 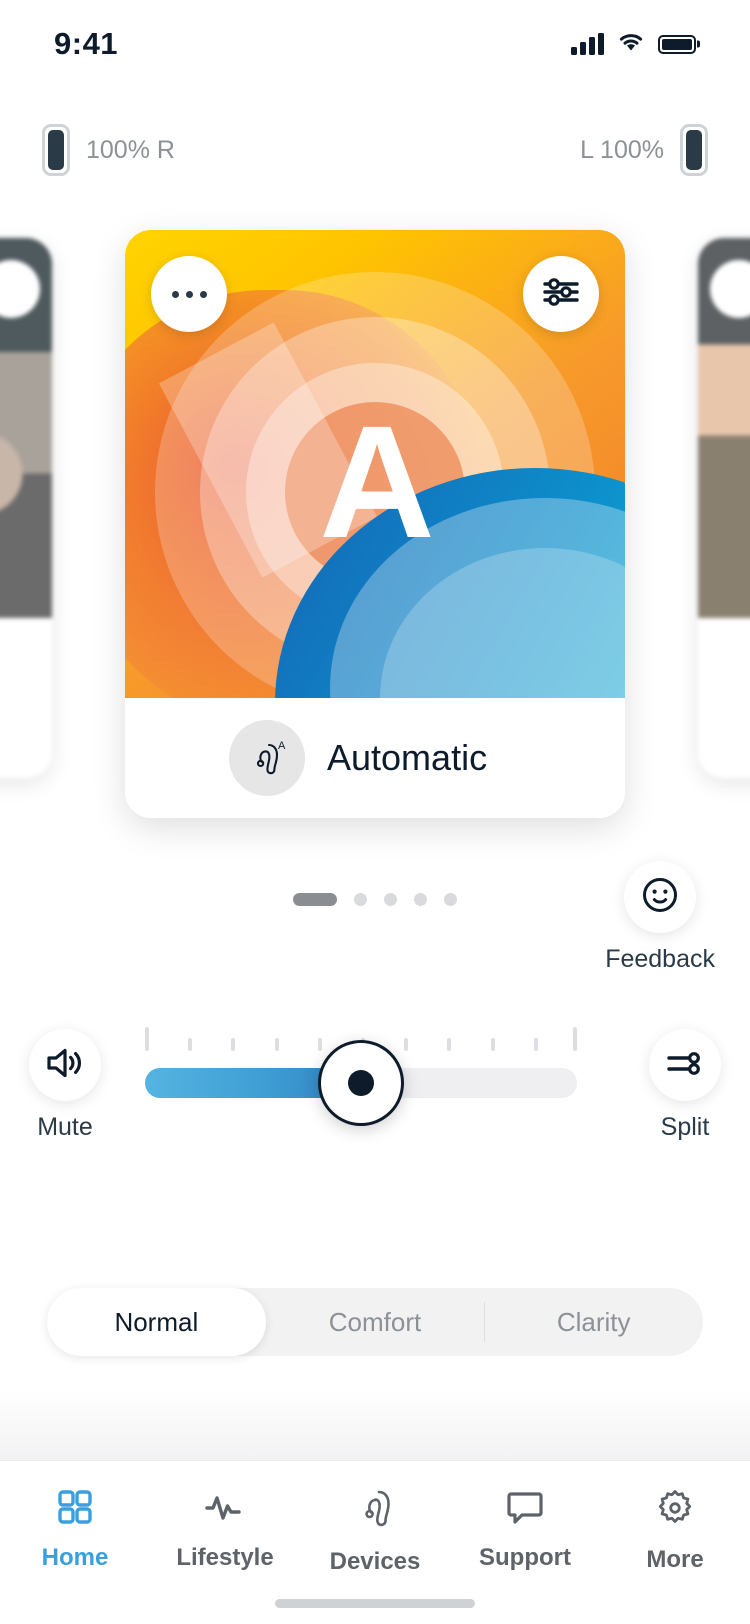 I want to click on mute-button-circle, so click(x=65, y=1065).